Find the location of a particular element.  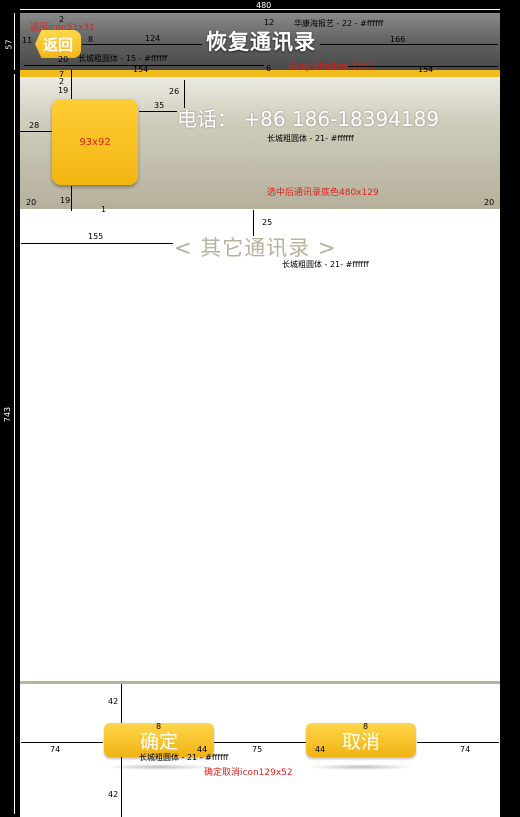

measure-35: 35 is located at coordinates (159, 105).